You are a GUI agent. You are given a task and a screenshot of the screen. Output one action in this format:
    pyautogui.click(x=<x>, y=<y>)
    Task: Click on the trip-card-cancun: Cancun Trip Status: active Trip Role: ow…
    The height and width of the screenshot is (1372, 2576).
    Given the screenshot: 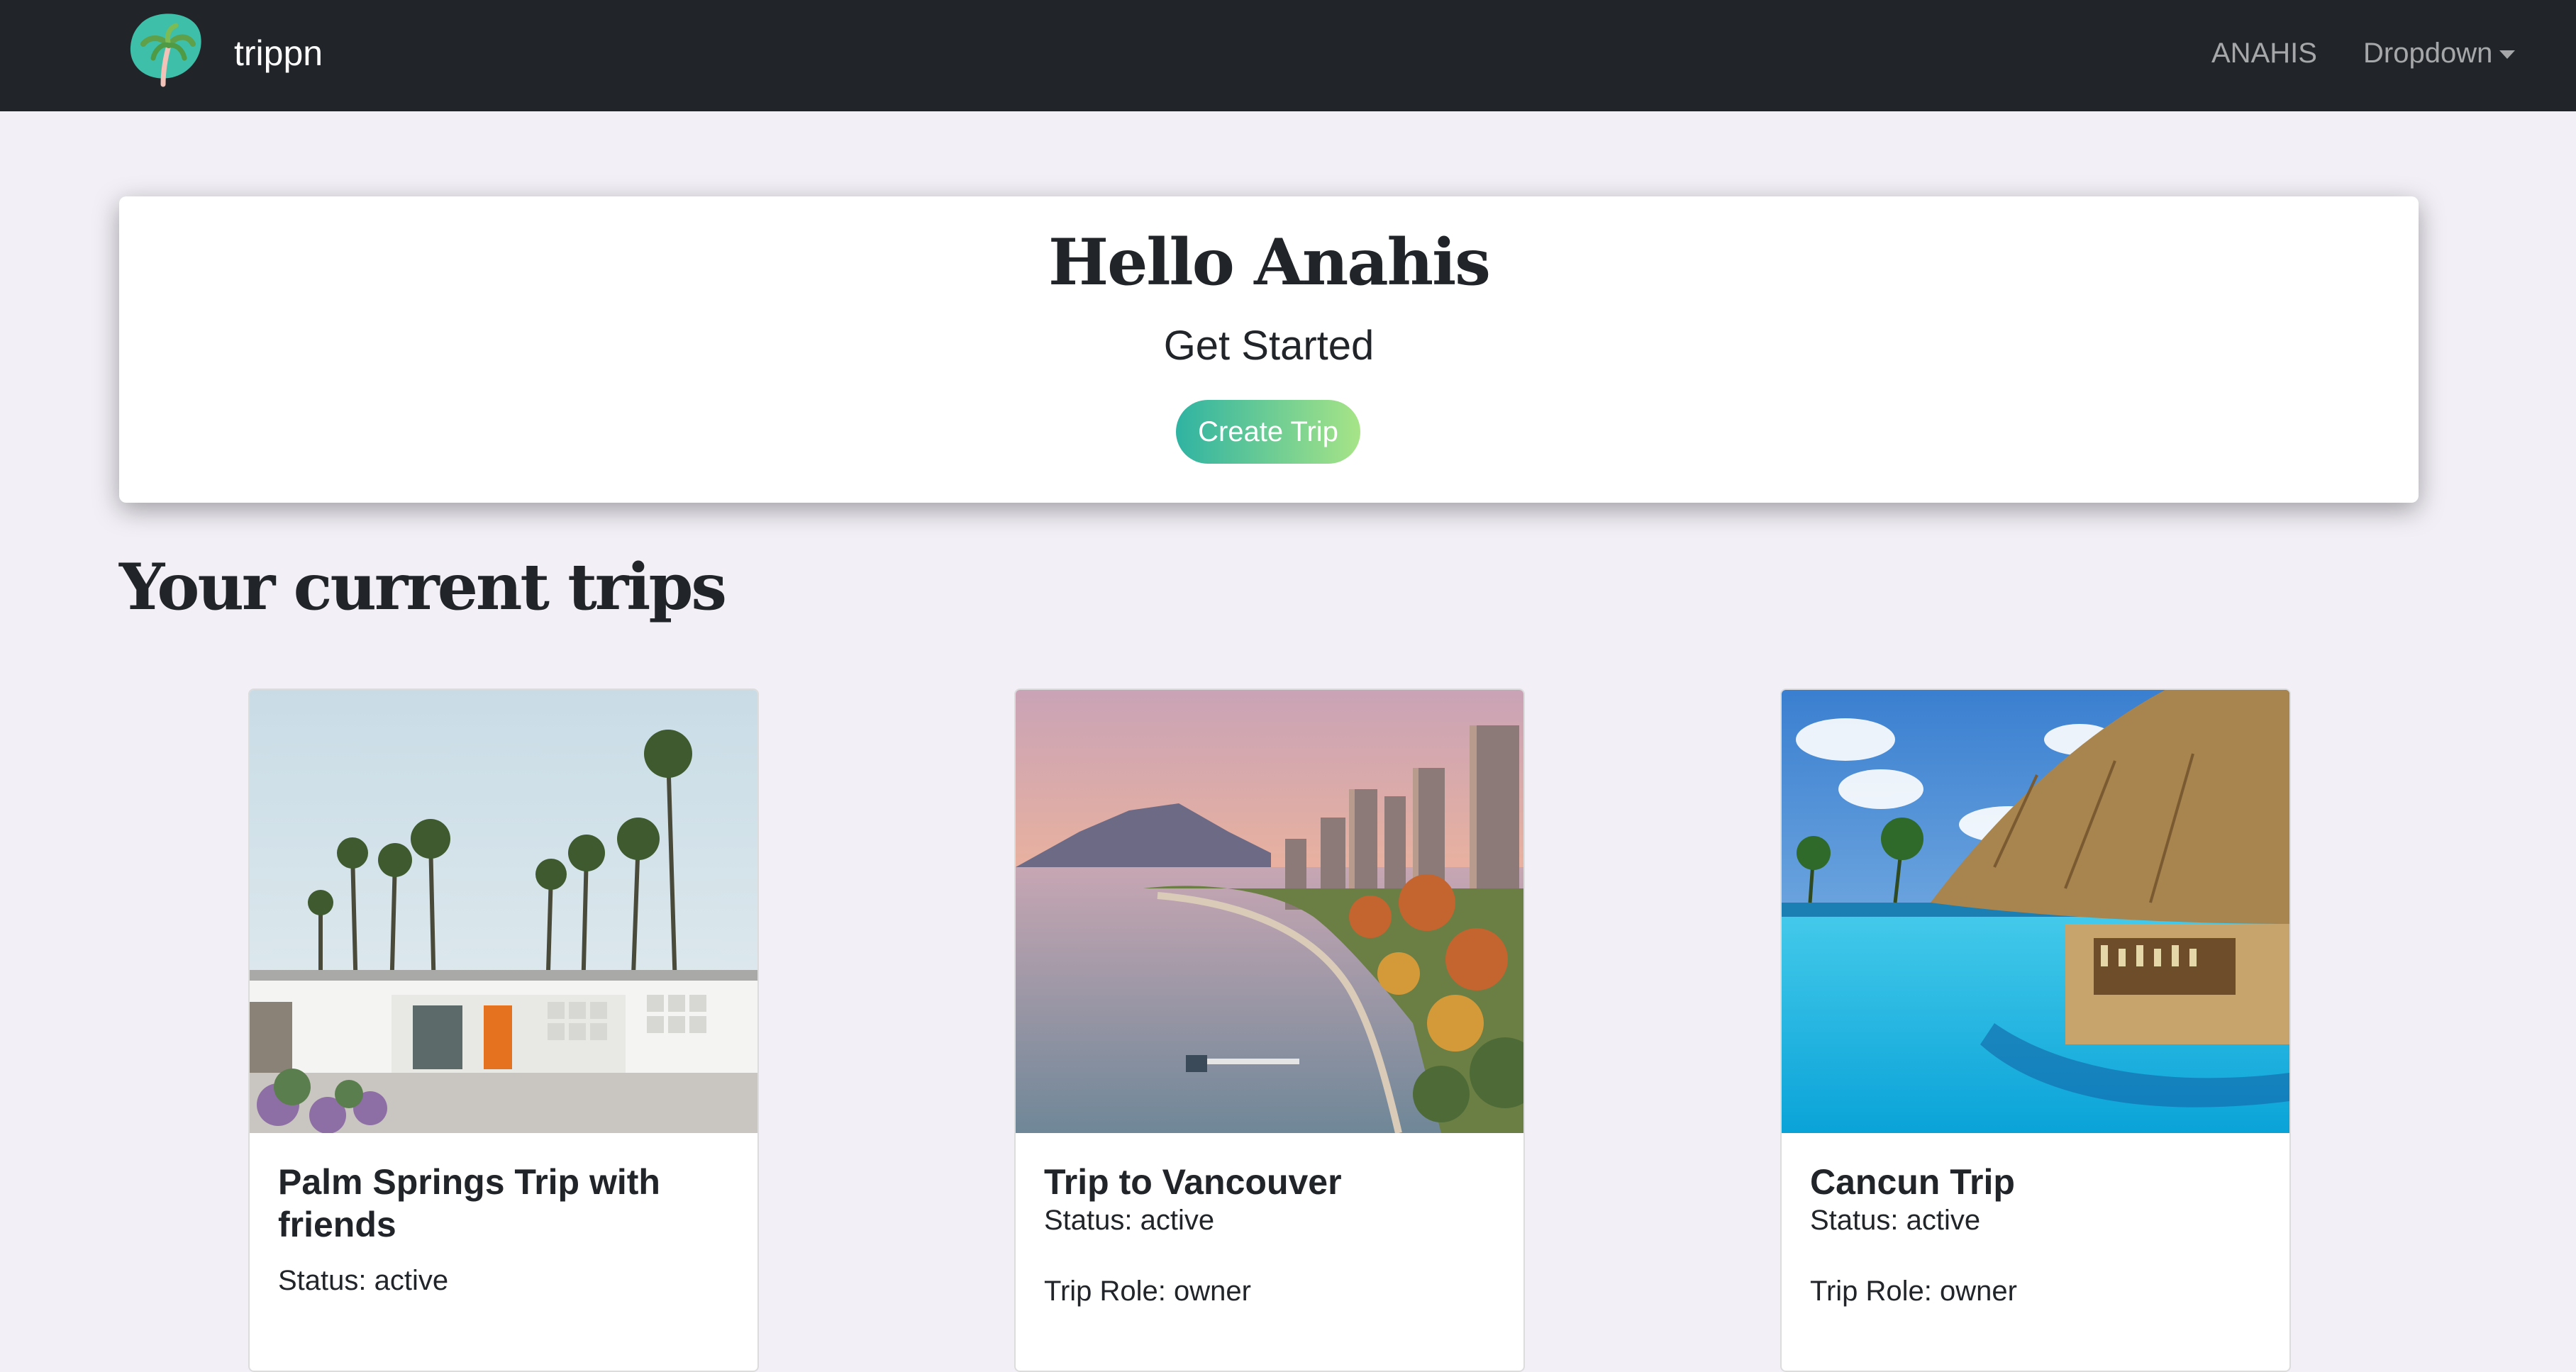 What is the action you would take?
    pyautogui.click(x=2035, y=1030)
    